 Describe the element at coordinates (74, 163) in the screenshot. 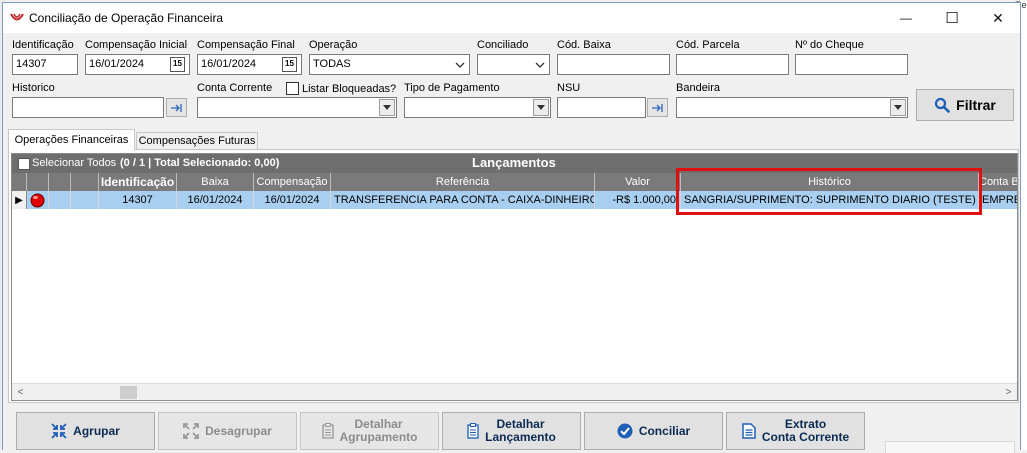

I see `select-all-label: Selecionar Todos` at that location.